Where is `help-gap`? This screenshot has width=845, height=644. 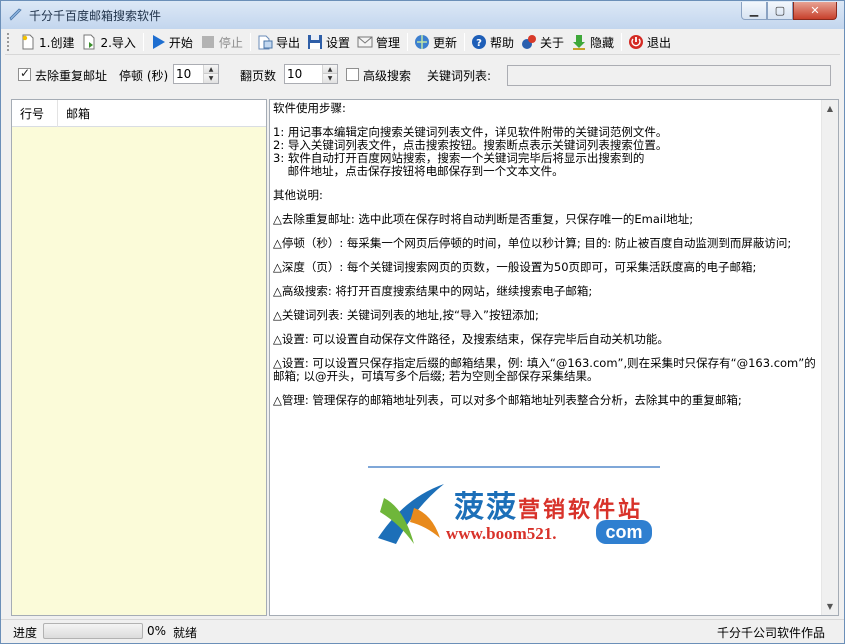 help-gap is located at coordinates (547, 183).